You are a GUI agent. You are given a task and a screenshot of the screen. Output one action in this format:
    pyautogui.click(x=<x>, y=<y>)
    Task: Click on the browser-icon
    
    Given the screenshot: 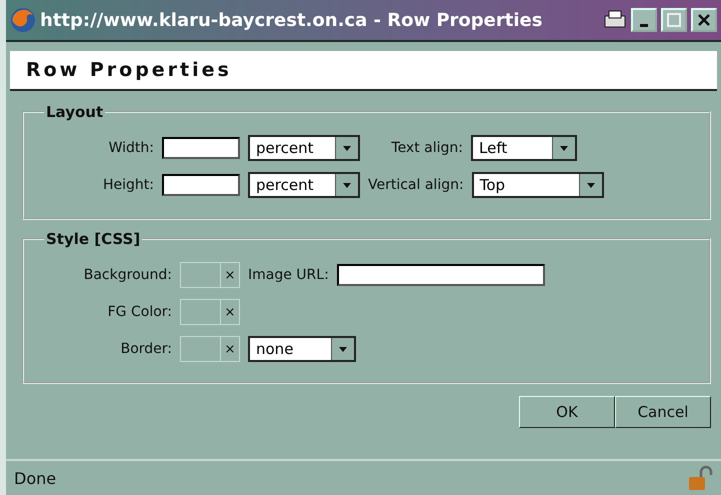 What is the action you would take?
    pyautogui.click(x=23, y=20)
    